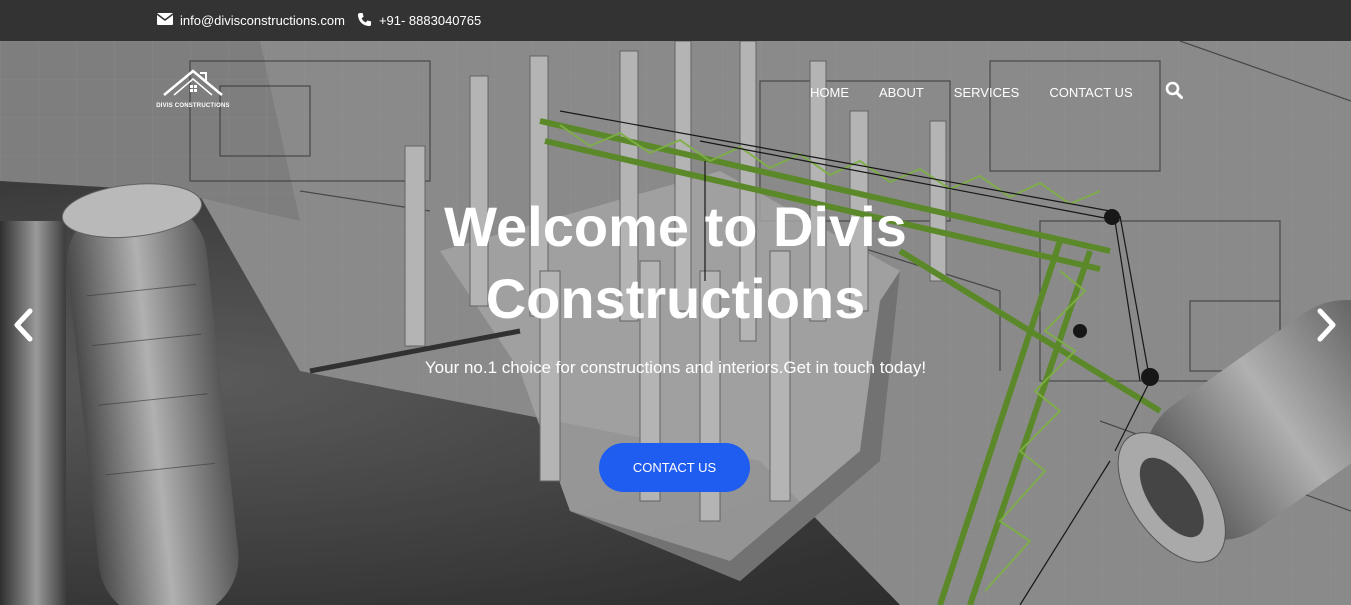 Image resolution: width=1351 pixels, height=605 pixels. I want to click on nav-item-contact-us: CONTACT US, so click(1090, 92).